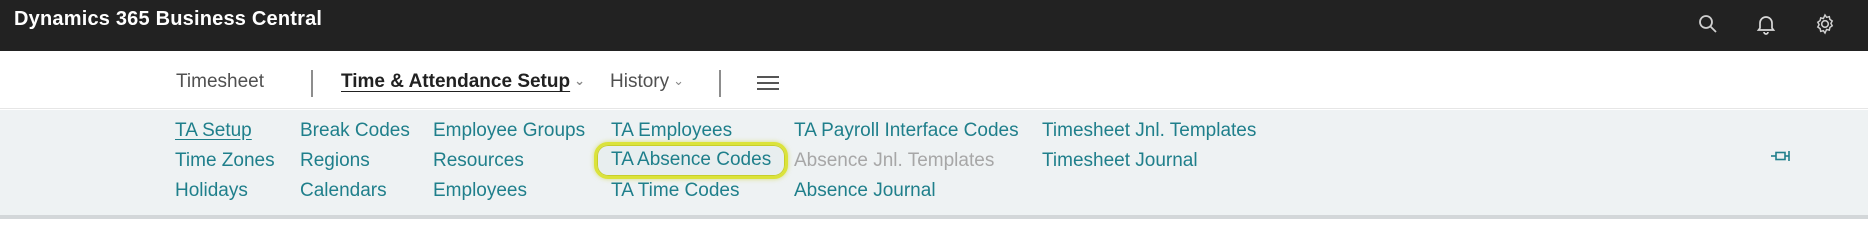 This screenshot has height=240, width=1868. I want to click on link-holidays: Holidays, so click(211, 191).